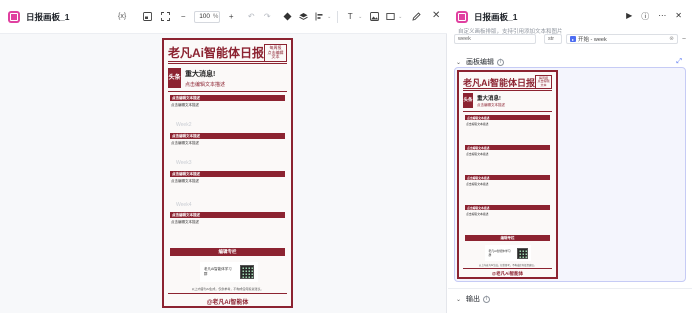 The image size is (692, 313). What do you see at coordinates (267, 17) in the screenshot?
I see `redo-icon: ↷` at bounding box center [267, 17].